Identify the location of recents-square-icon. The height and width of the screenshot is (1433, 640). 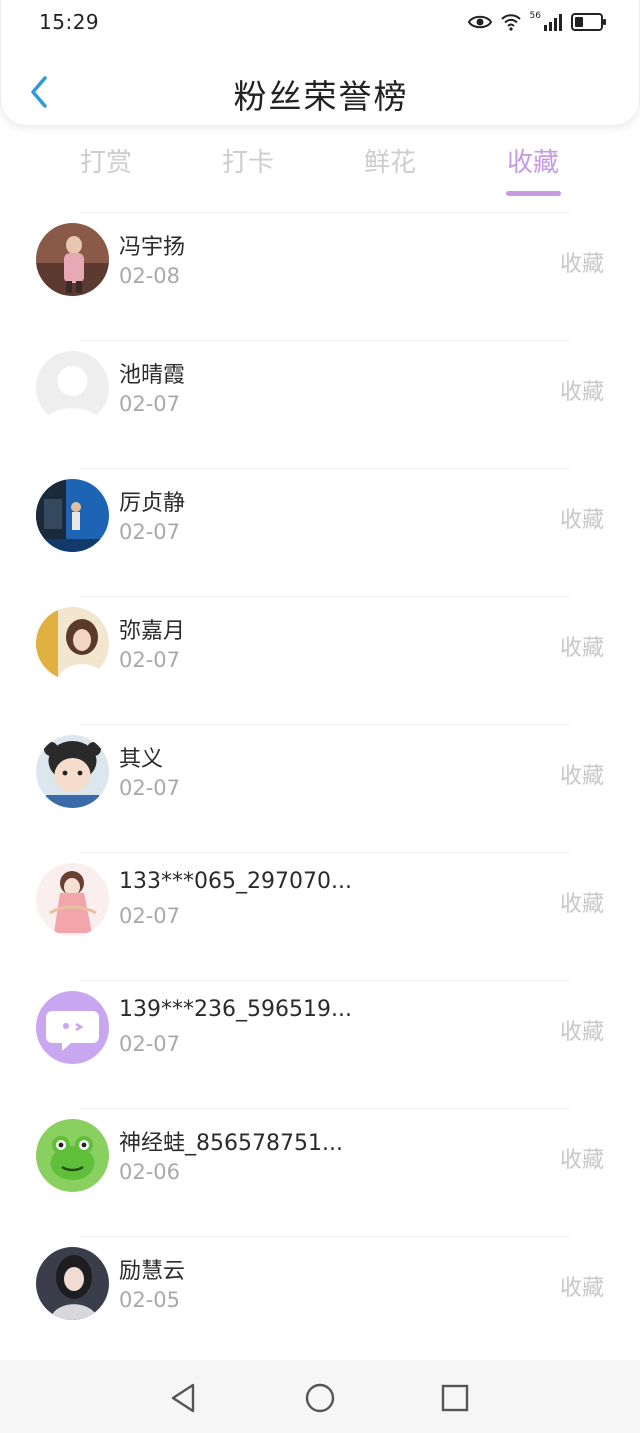
(455, 1398).